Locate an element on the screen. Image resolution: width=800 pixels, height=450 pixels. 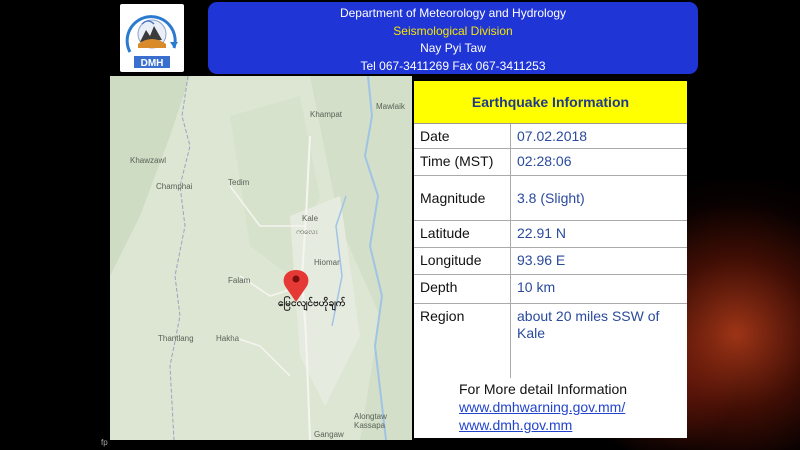
epicenter-label: မြေငလျင်ဗဟိုချက် is located at coordinates (312, 303).